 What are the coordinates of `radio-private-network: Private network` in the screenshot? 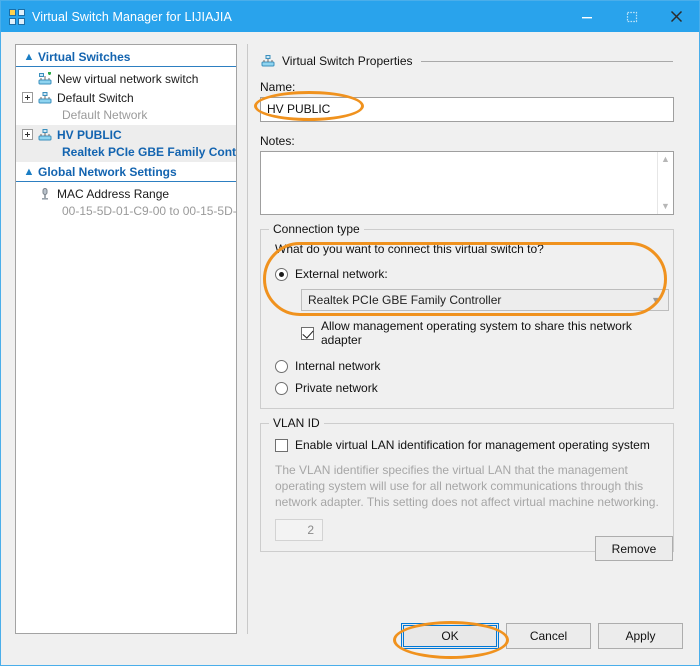 It's located at (469, 388).